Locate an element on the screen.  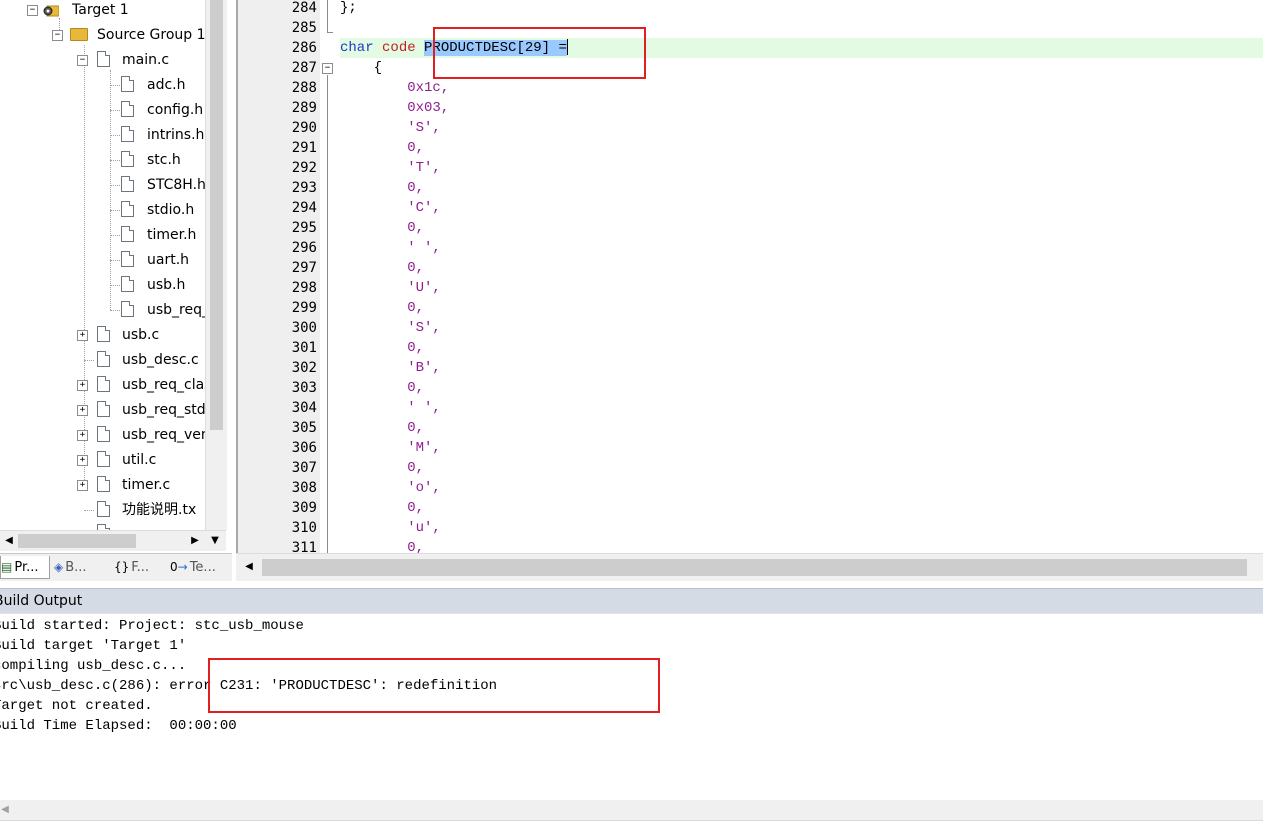
tree-vertical-scrollbar is located at coordinates (216, 265).